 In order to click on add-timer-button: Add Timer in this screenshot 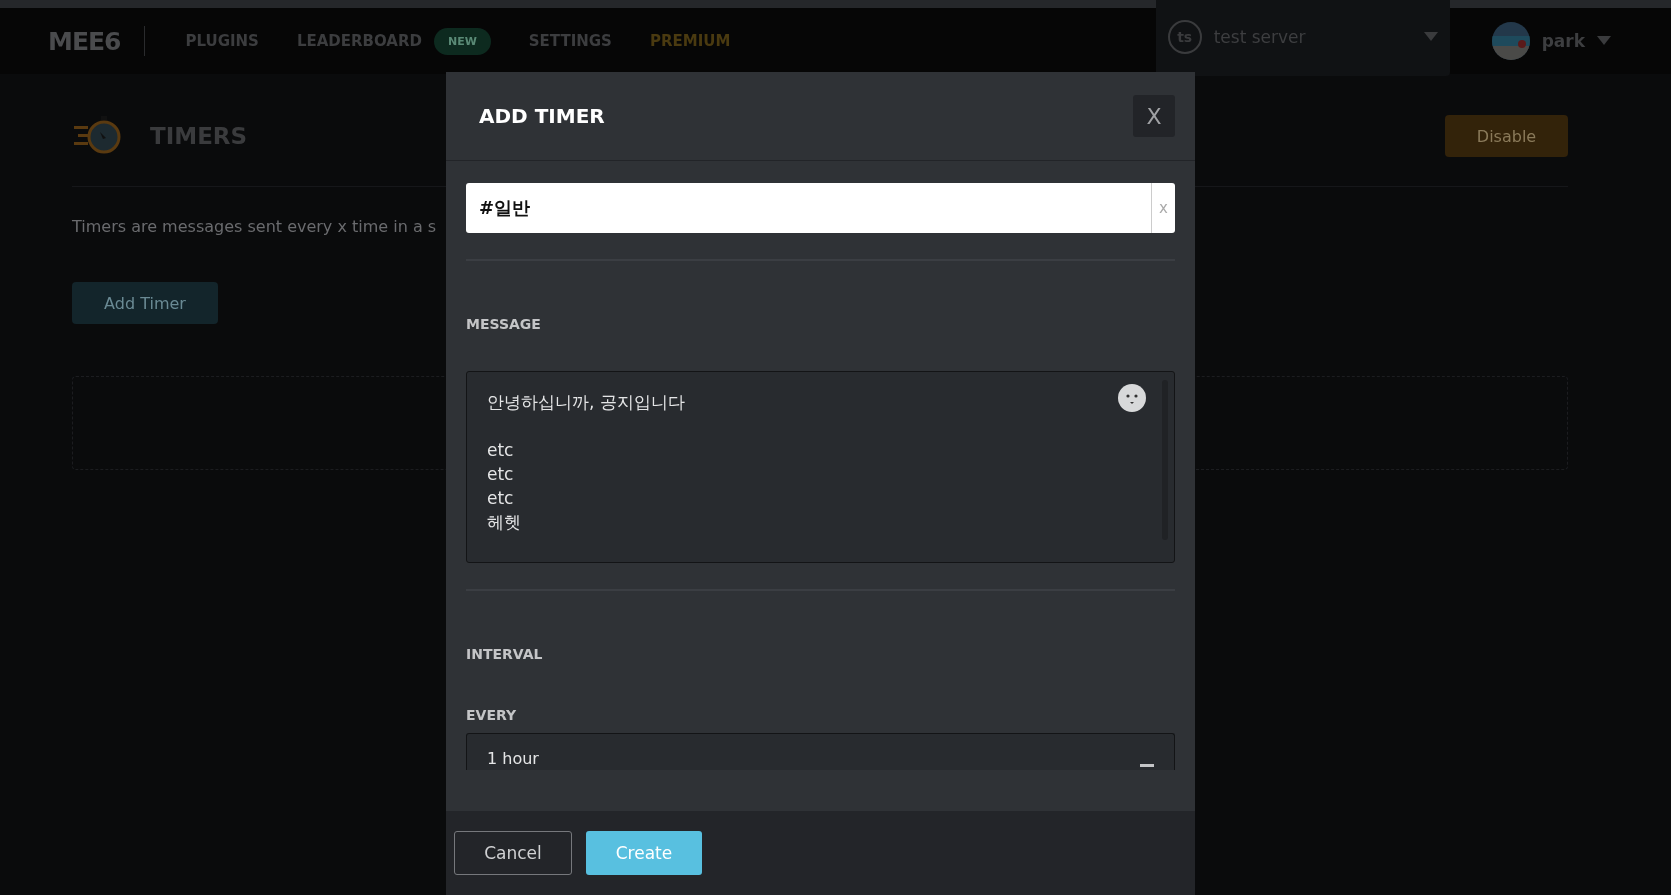, I will do `click(145, 303)`.